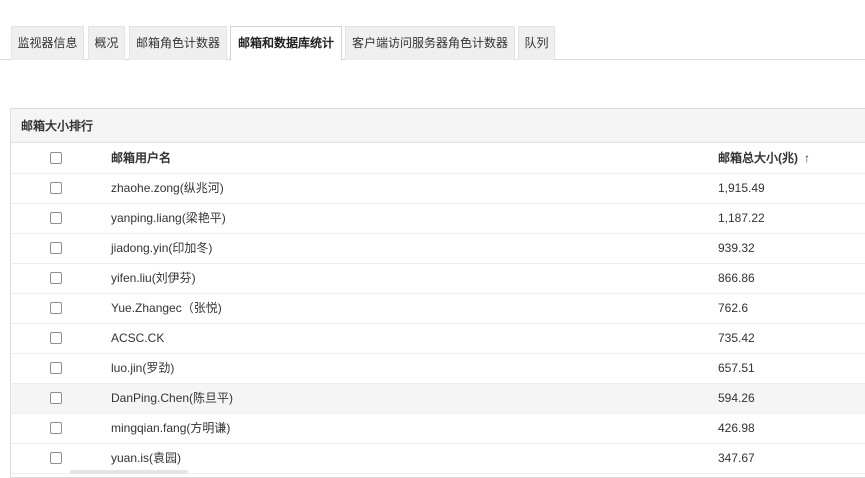 This screenshot has height=478, width=865. Describe the element at coordinates (438, 399) in the screenshot. I see `table-row: DanPing.Chen(陈旦平) 594.26` at that location.